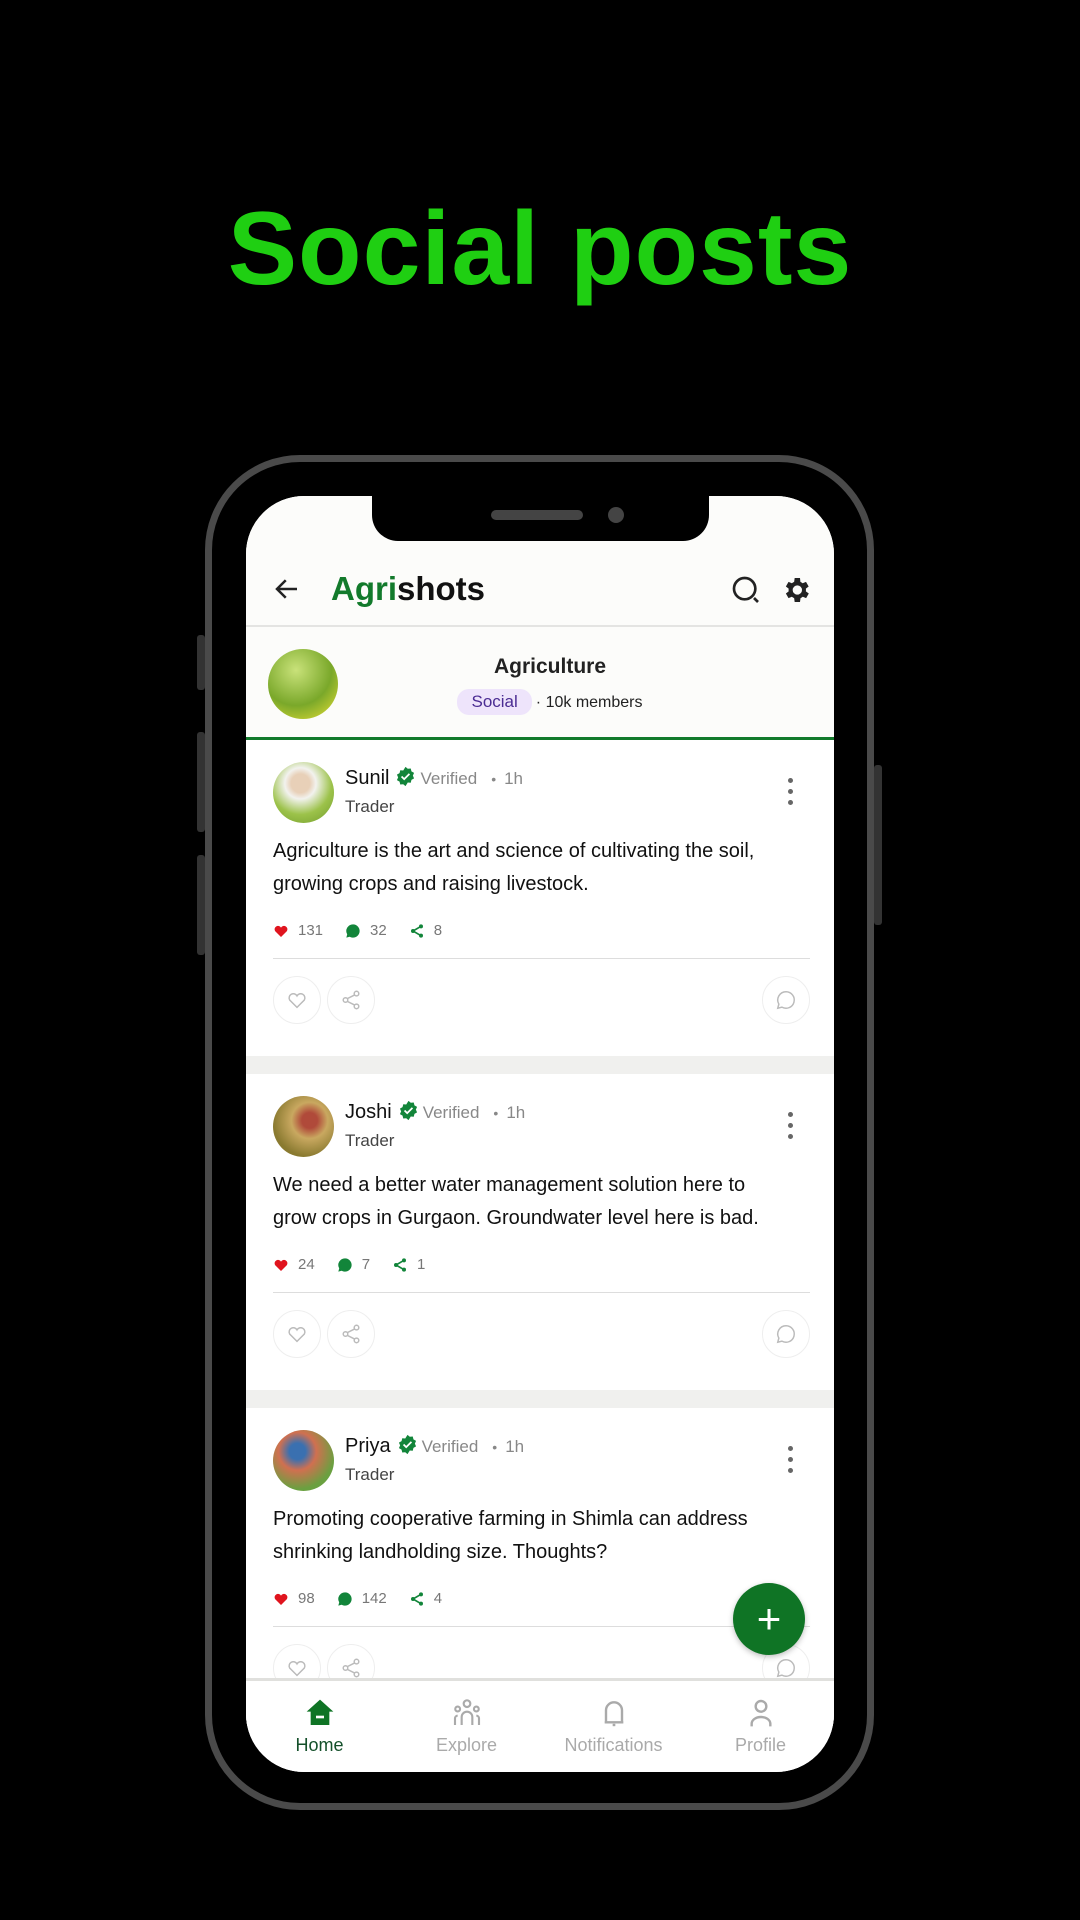 Image resolution: width=1080 pixels, height=1920 pixels. Describe the element at coordinates (878, 845) in the screenshot. I see `power-button` at that location.